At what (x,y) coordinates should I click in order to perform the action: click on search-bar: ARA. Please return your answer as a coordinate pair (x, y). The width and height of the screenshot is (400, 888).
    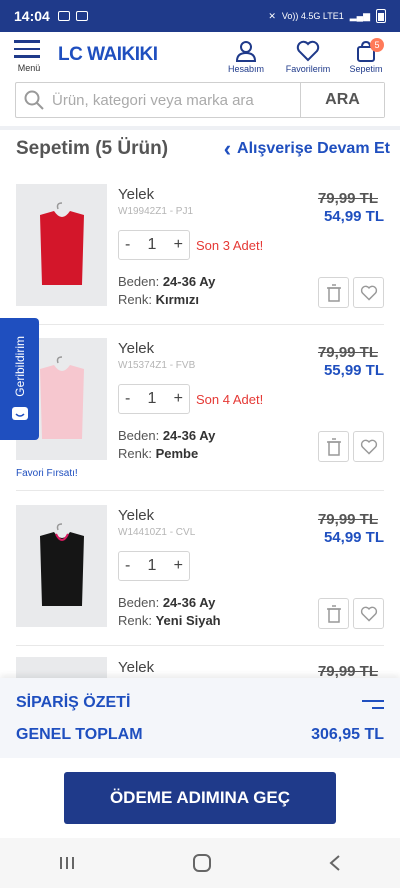
    Looking at the image, I should click on (200, 100).